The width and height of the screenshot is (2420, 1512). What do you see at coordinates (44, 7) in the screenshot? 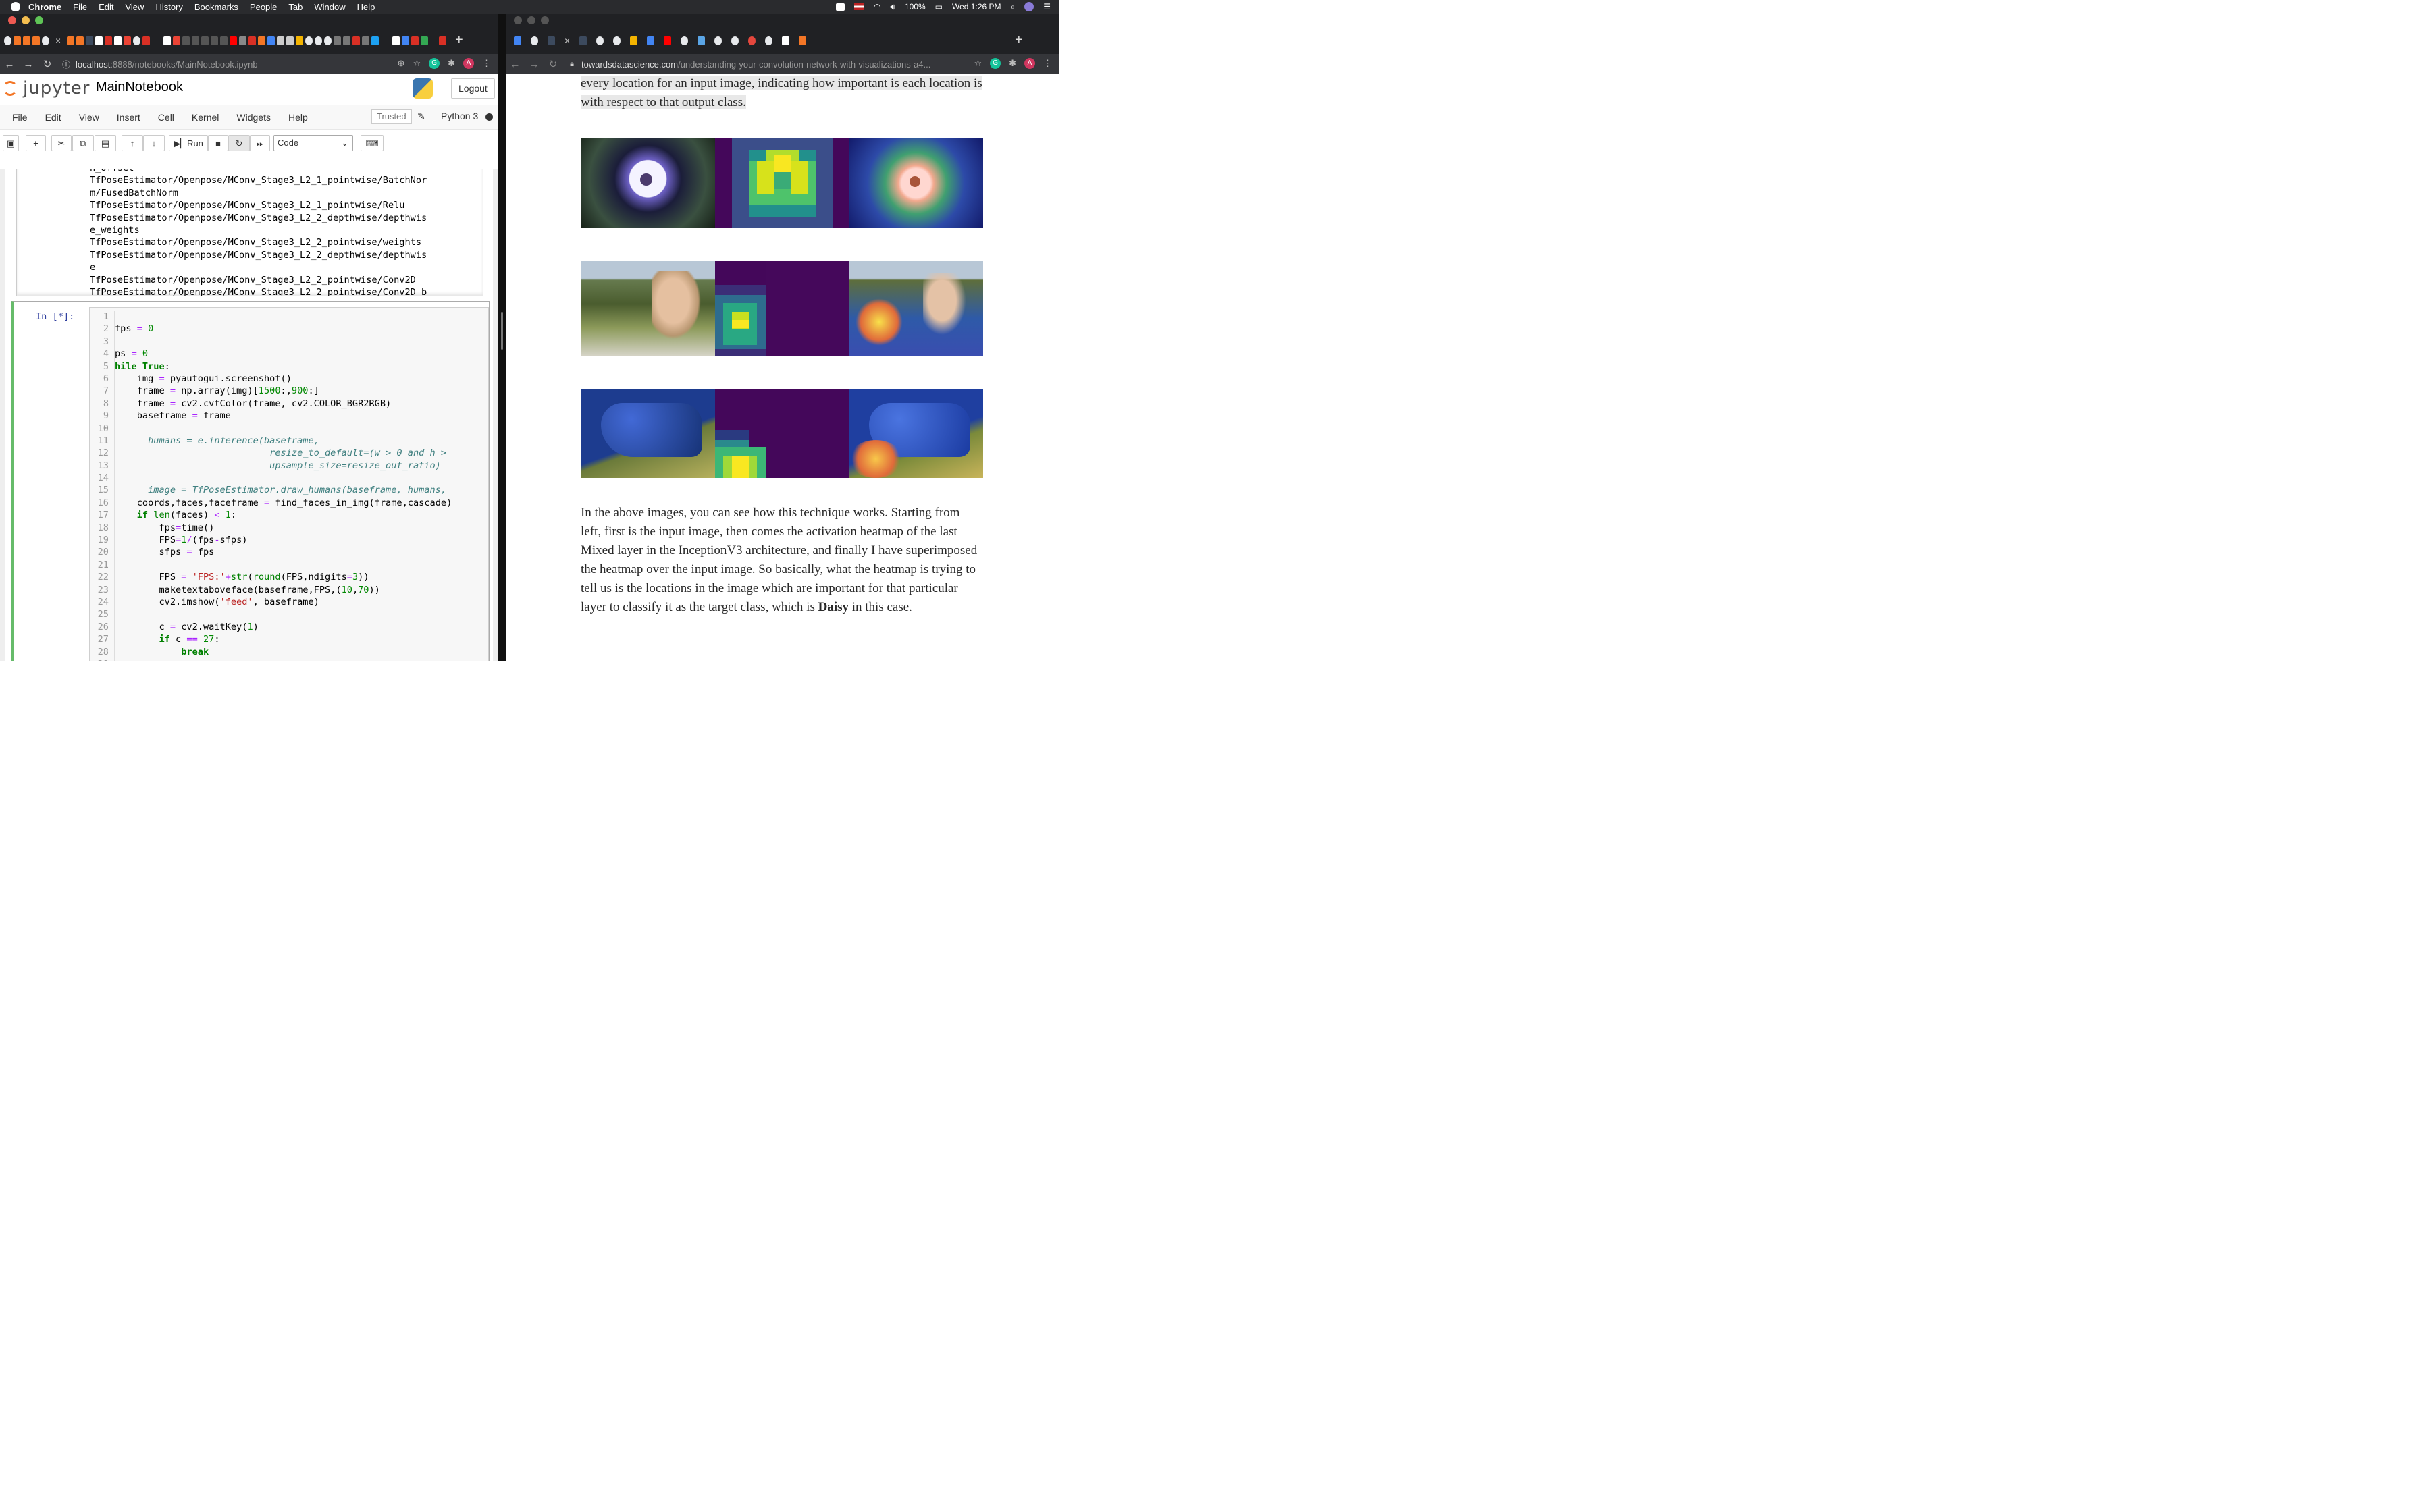
I see `menubar-app-name: Chrome` at bounding box center [44, 7].